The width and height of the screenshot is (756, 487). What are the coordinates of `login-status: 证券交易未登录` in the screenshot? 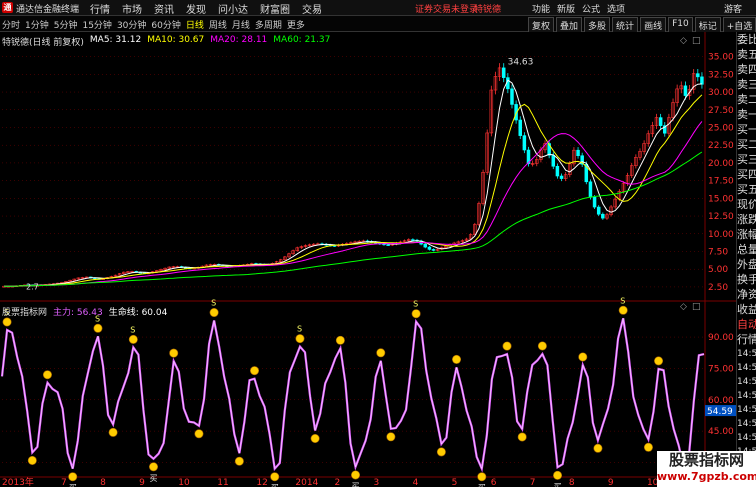 It's located at (446, 8).